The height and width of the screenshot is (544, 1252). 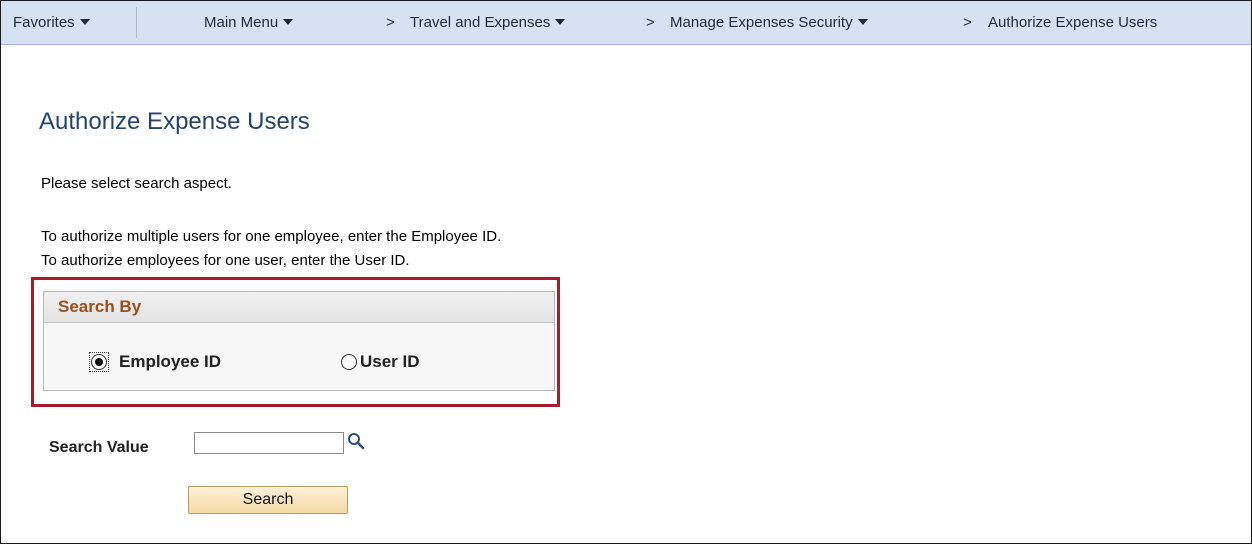 I want to click on search-button: Search, so click(x=268, y=500).